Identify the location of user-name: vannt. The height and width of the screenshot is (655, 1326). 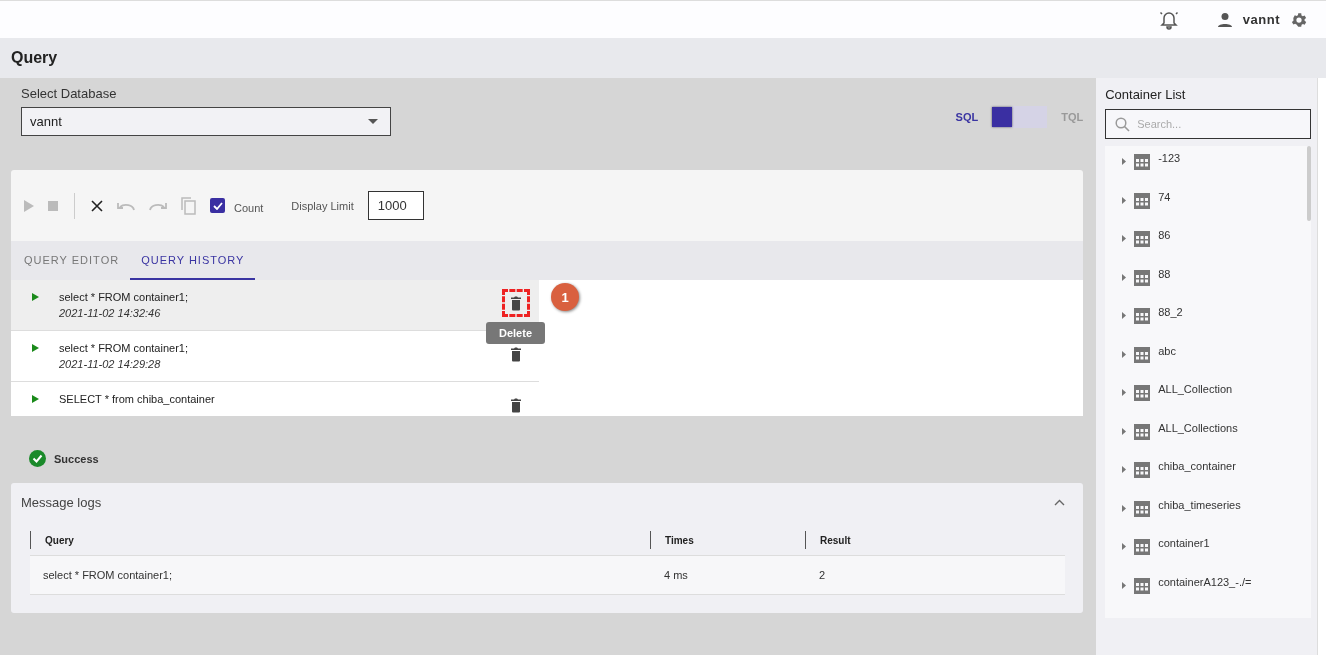
(1261, 19).